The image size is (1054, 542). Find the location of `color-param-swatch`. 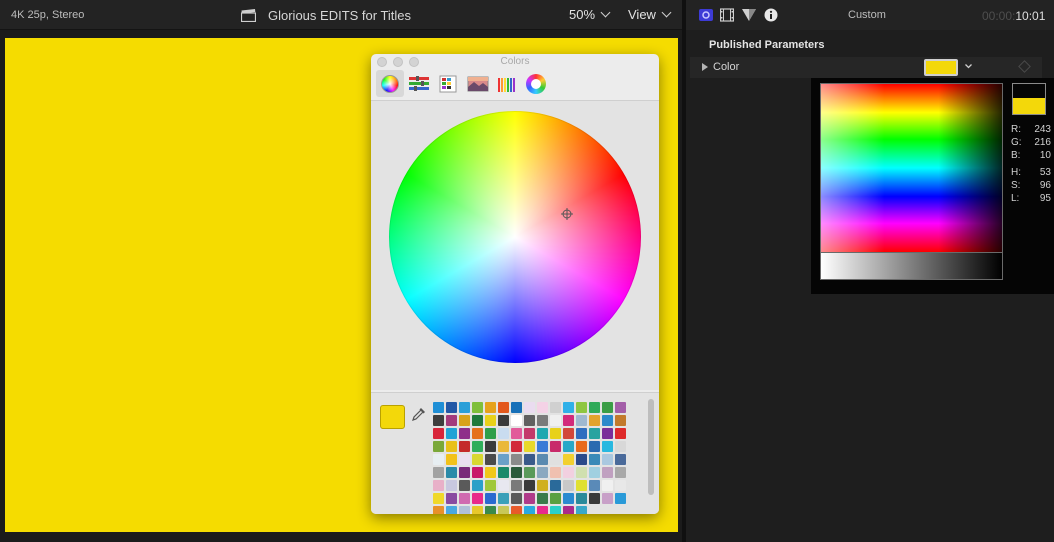

color-param-swatch is located at coordinates (941, 67).